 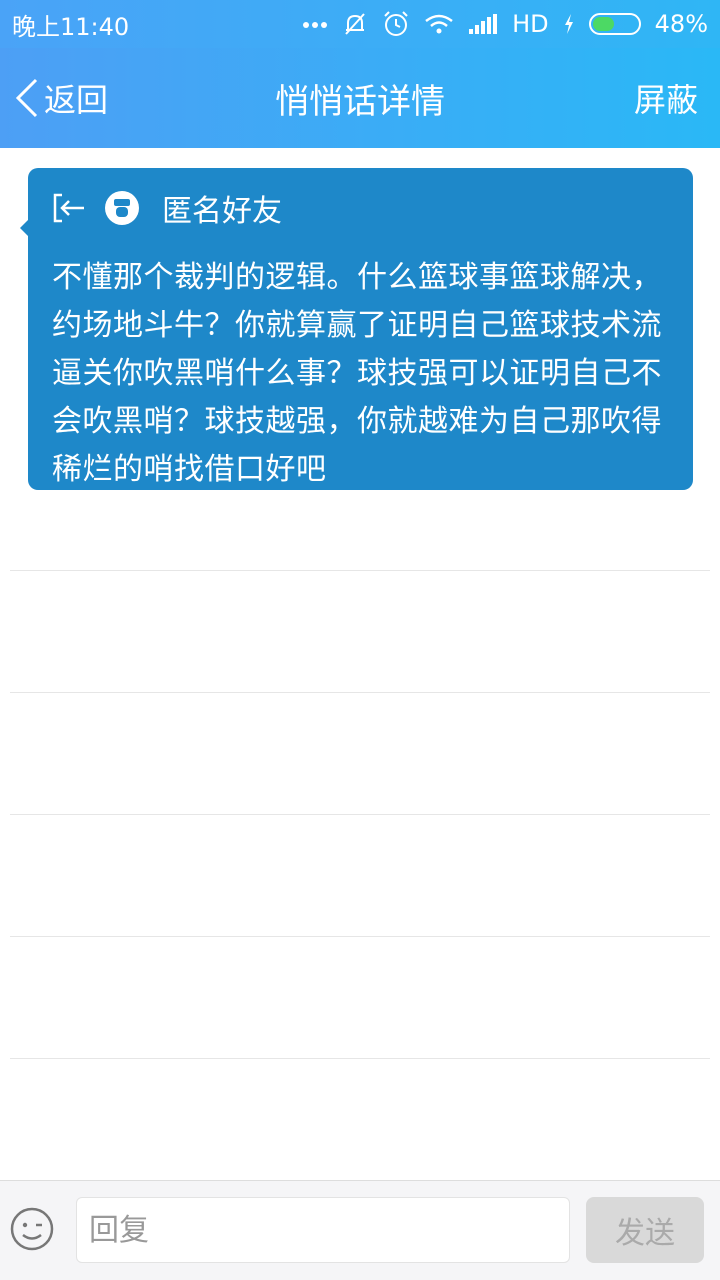 What do you see at coordinates (603, 24) in the screenshot?
I see `battery-fill` at bounding box center [603, 24].